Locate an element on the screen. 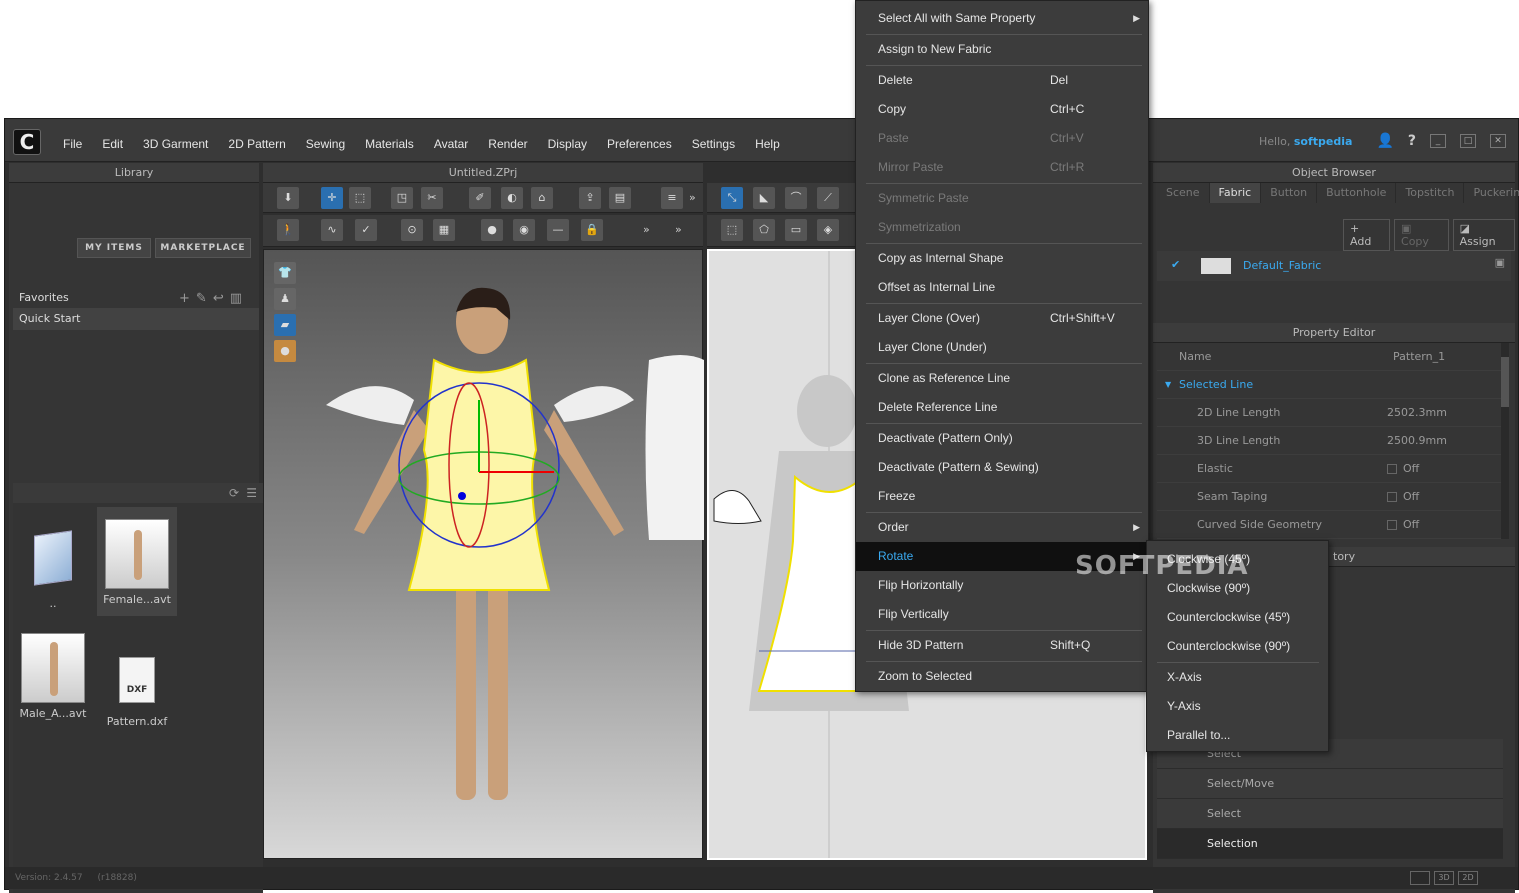  layer-tool-icon: ≡ is located at coordinates (672, 198).